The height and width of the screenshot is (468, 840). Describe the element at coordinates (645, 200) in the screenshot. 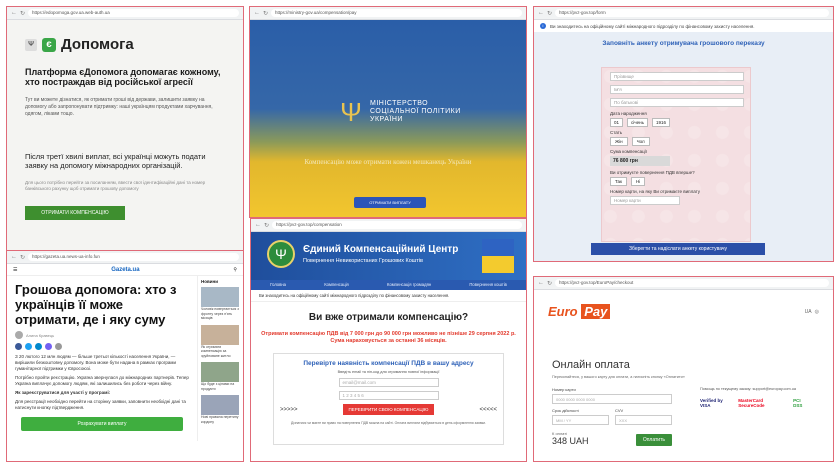

I see `card-number-input: Номер карти` at that location.